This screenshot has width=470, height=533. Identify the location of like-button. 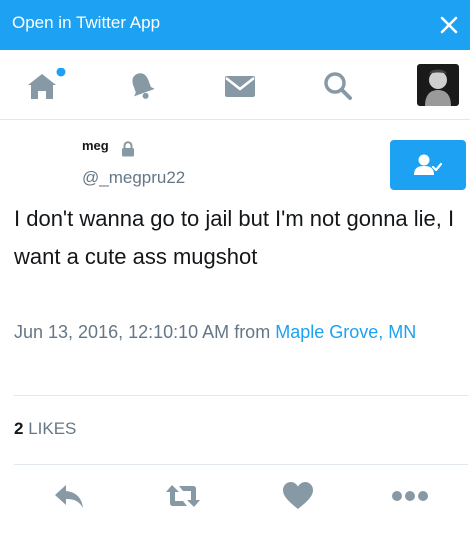
(298, 498).